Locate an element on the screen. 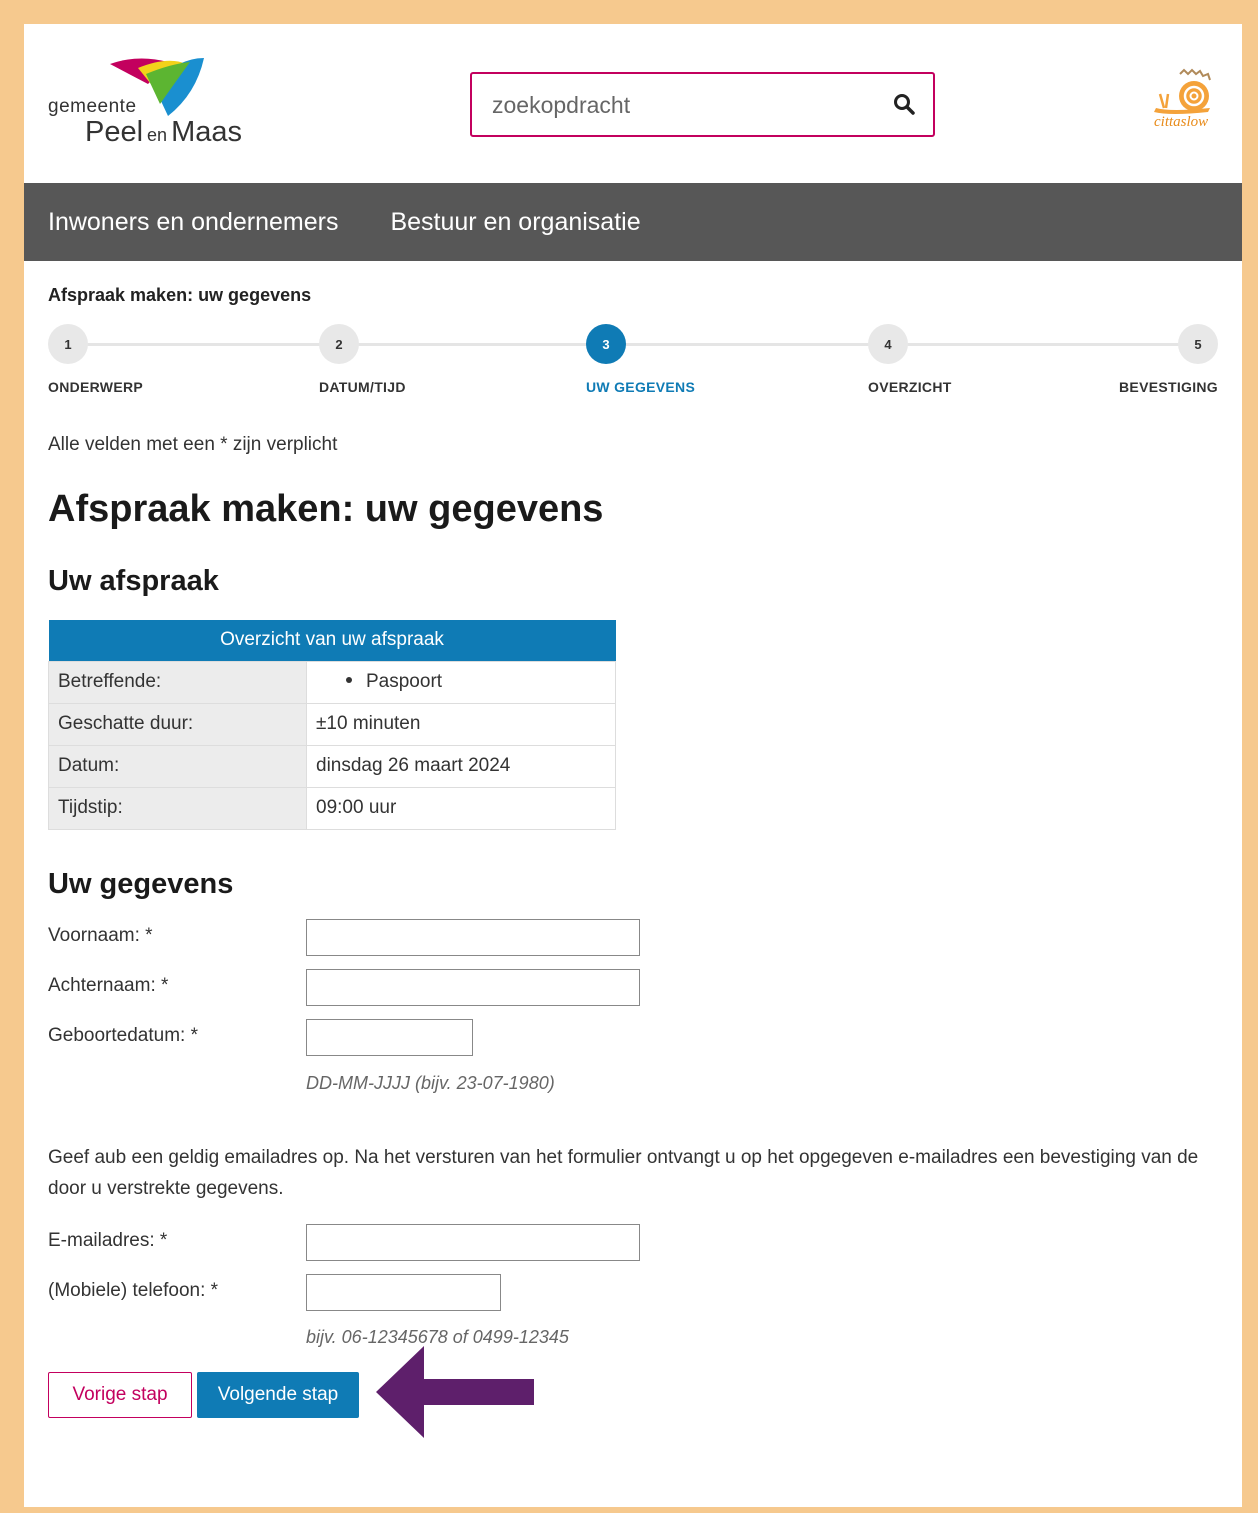 The height and width of the screenshot is (1513, 1258). table-row: Betreffende: Paspoort is located at coordinates (332, 682).